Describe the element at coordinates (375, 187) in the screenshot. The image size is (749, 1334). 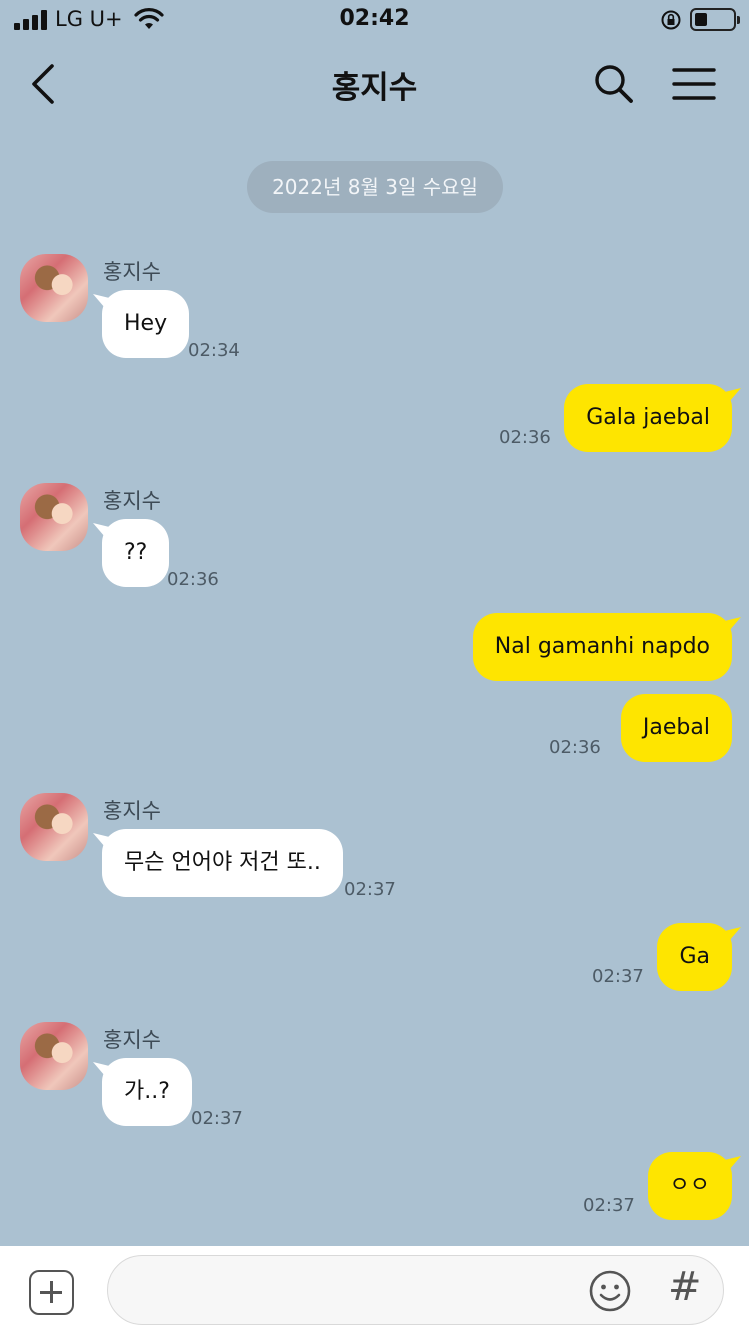
I see `date-divider: 2022년 8월 3일 수요일` at that location.